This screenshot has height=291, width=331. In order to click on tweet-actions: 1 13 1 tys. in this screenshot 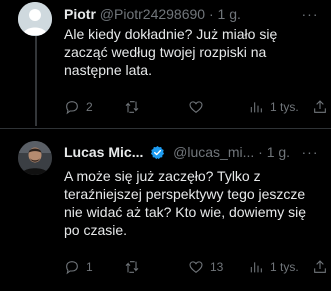, I will do `click(194, 267)`.